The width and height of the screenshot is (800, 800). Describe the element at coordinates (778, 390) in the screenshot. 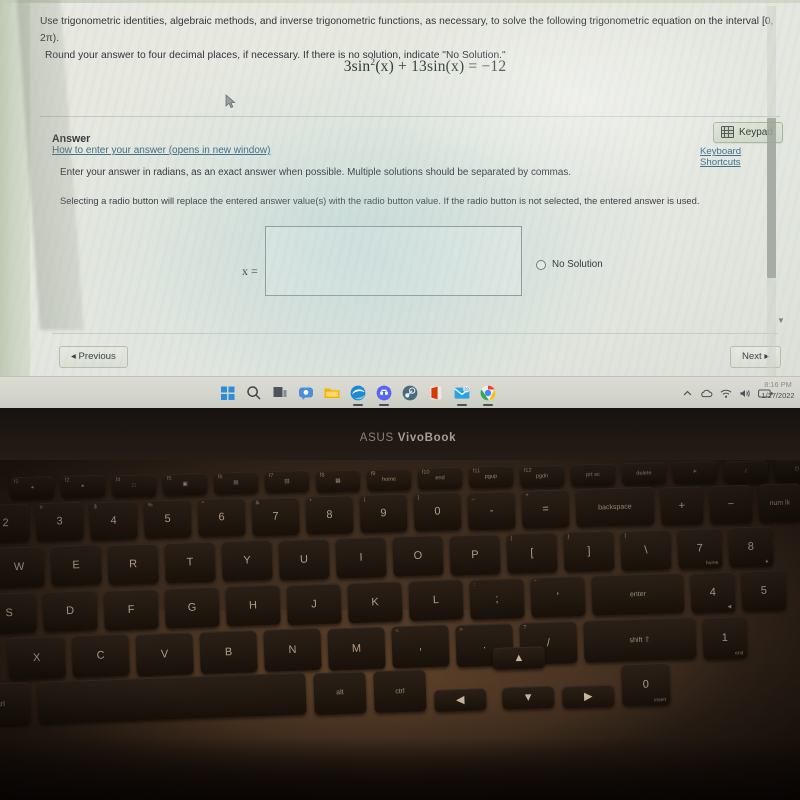

I see `taskbar-clock: 8:16 PM 1/27/2022` at that location.